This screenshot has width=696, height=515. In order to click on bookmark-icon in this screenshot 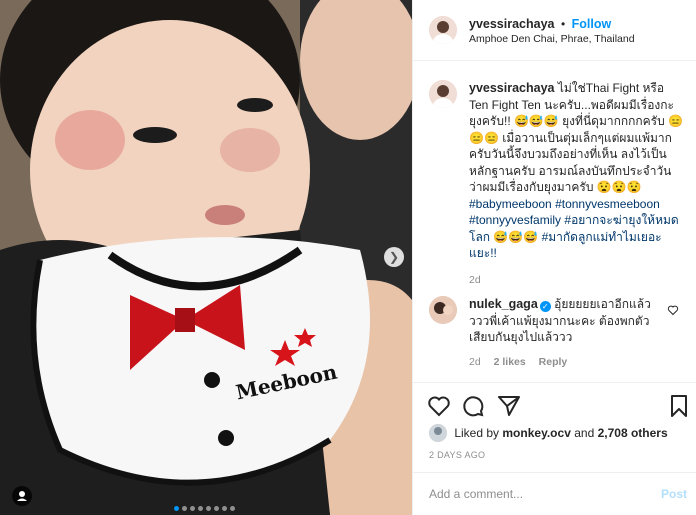, I will do `click(679, 406)`.